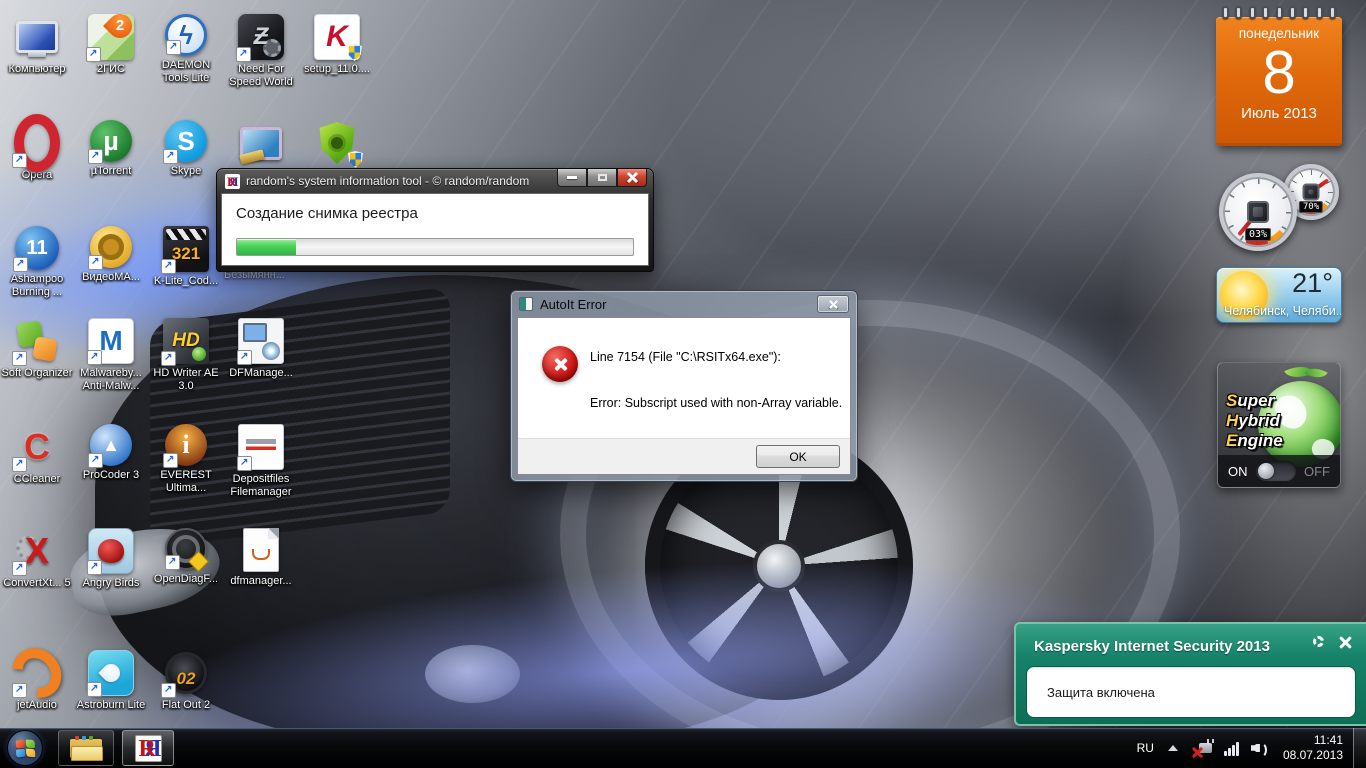 The width and height of the screenshot is (1366, 768). I want to click on desktop-icon-screen-cleaner, so click(261, 143).